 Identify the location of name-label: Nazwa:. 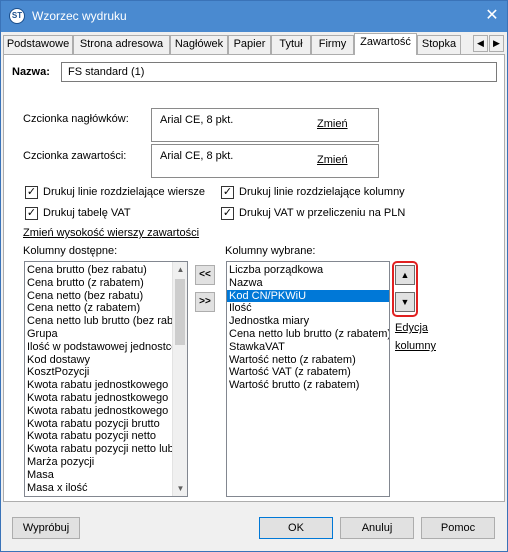
(31, 72).